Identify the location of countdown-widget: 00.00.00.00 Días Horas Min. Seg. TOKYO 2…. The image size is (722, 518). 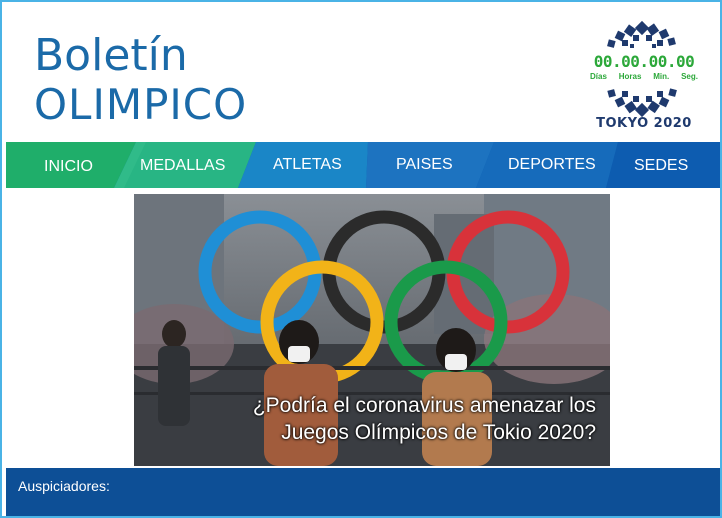
(644, 77).